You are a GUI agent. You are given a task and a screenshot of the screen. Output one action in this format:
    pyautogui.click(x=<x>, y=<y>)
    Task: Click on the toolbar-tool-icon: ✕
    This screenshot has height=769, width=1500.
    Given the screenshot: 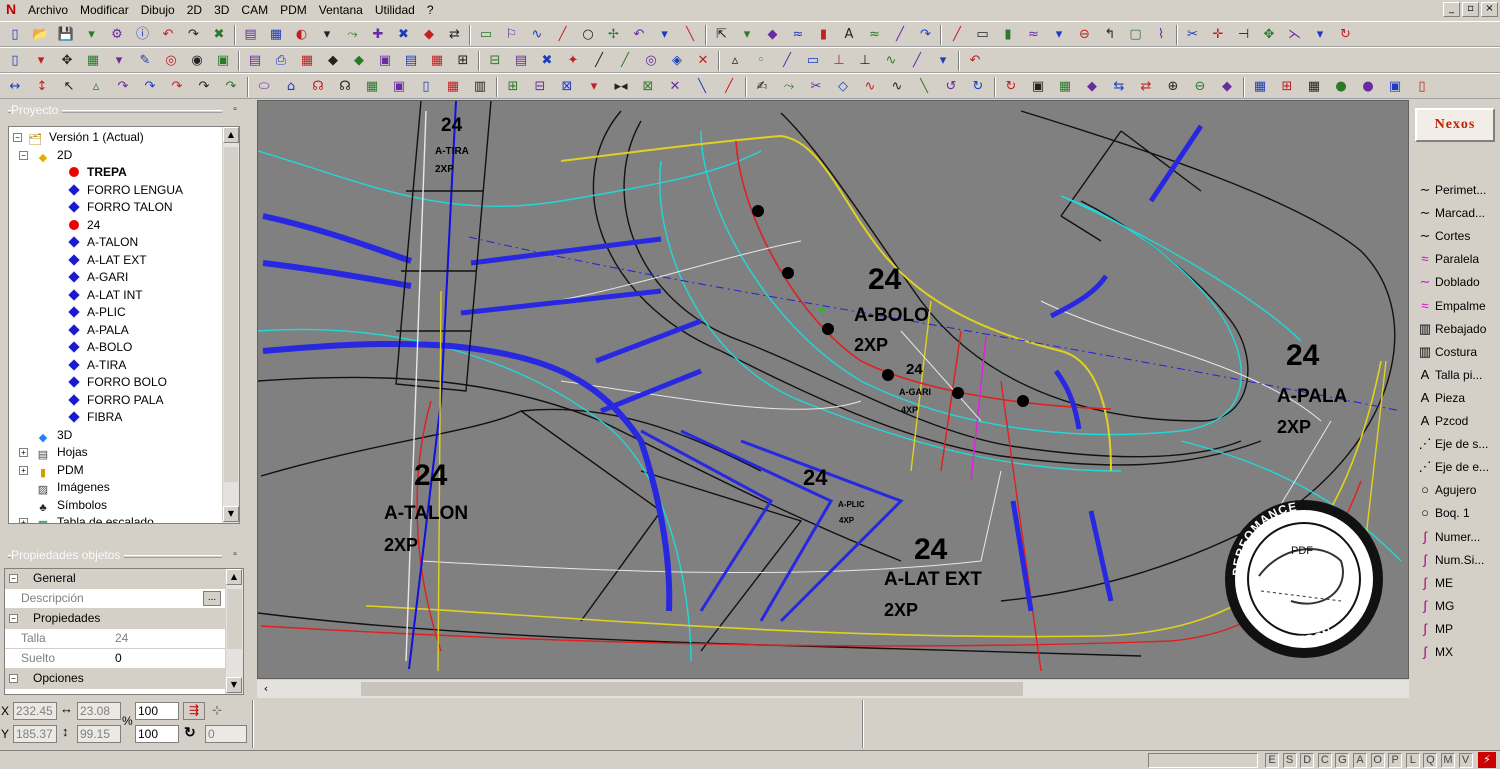 What is the action you would take?
    pyautogui.click(x=703, y=60)
    